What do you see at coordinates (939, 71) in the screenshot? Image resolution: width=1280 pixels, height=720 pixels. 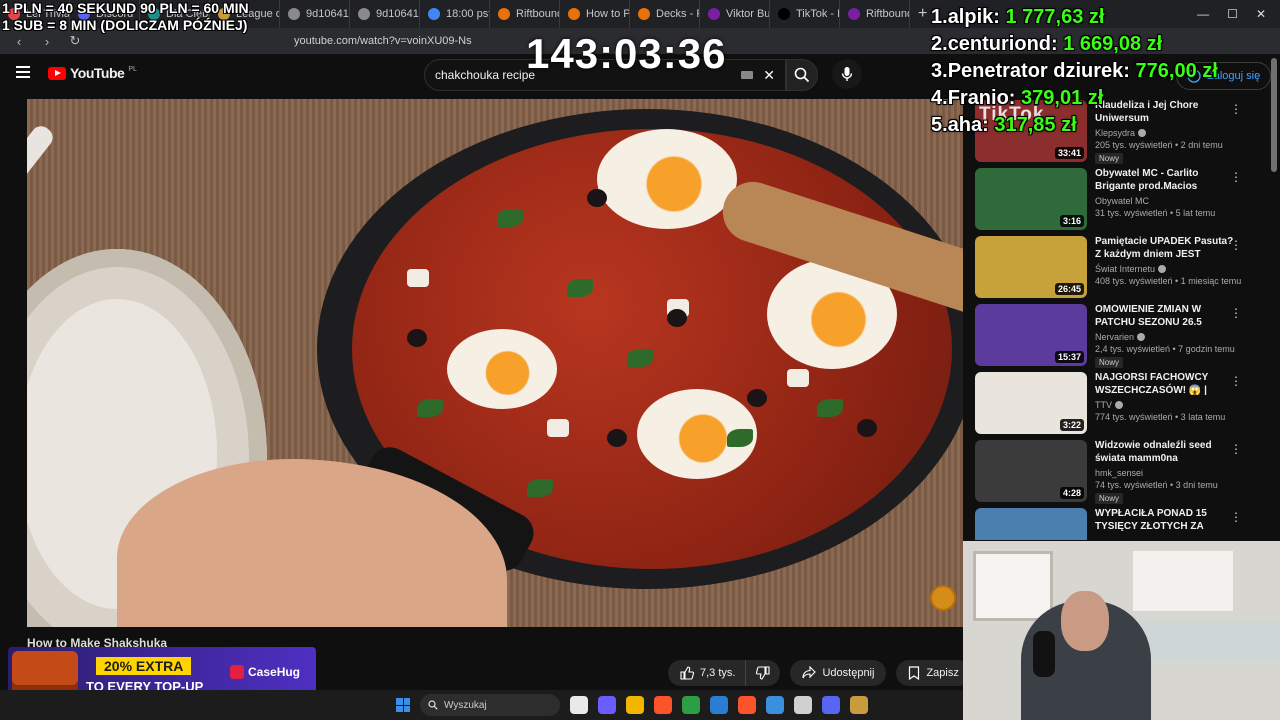 I see `leaderboard-rank: 3.` at bounding box center [939, 71].